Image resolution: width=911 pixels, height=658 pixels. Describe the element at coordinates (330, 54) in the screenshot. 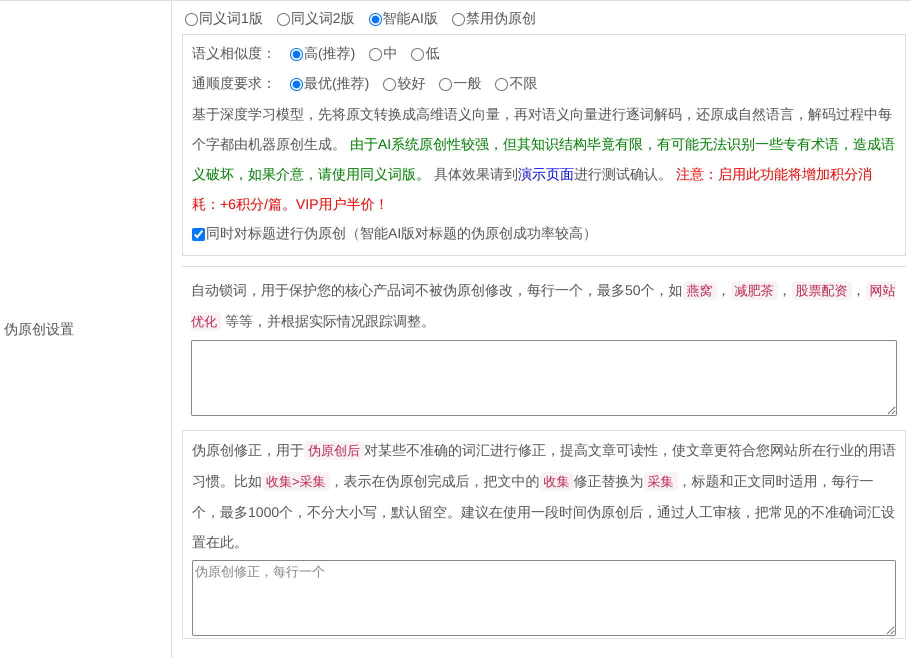

I see `option-label: 高(推荐)` at that location.